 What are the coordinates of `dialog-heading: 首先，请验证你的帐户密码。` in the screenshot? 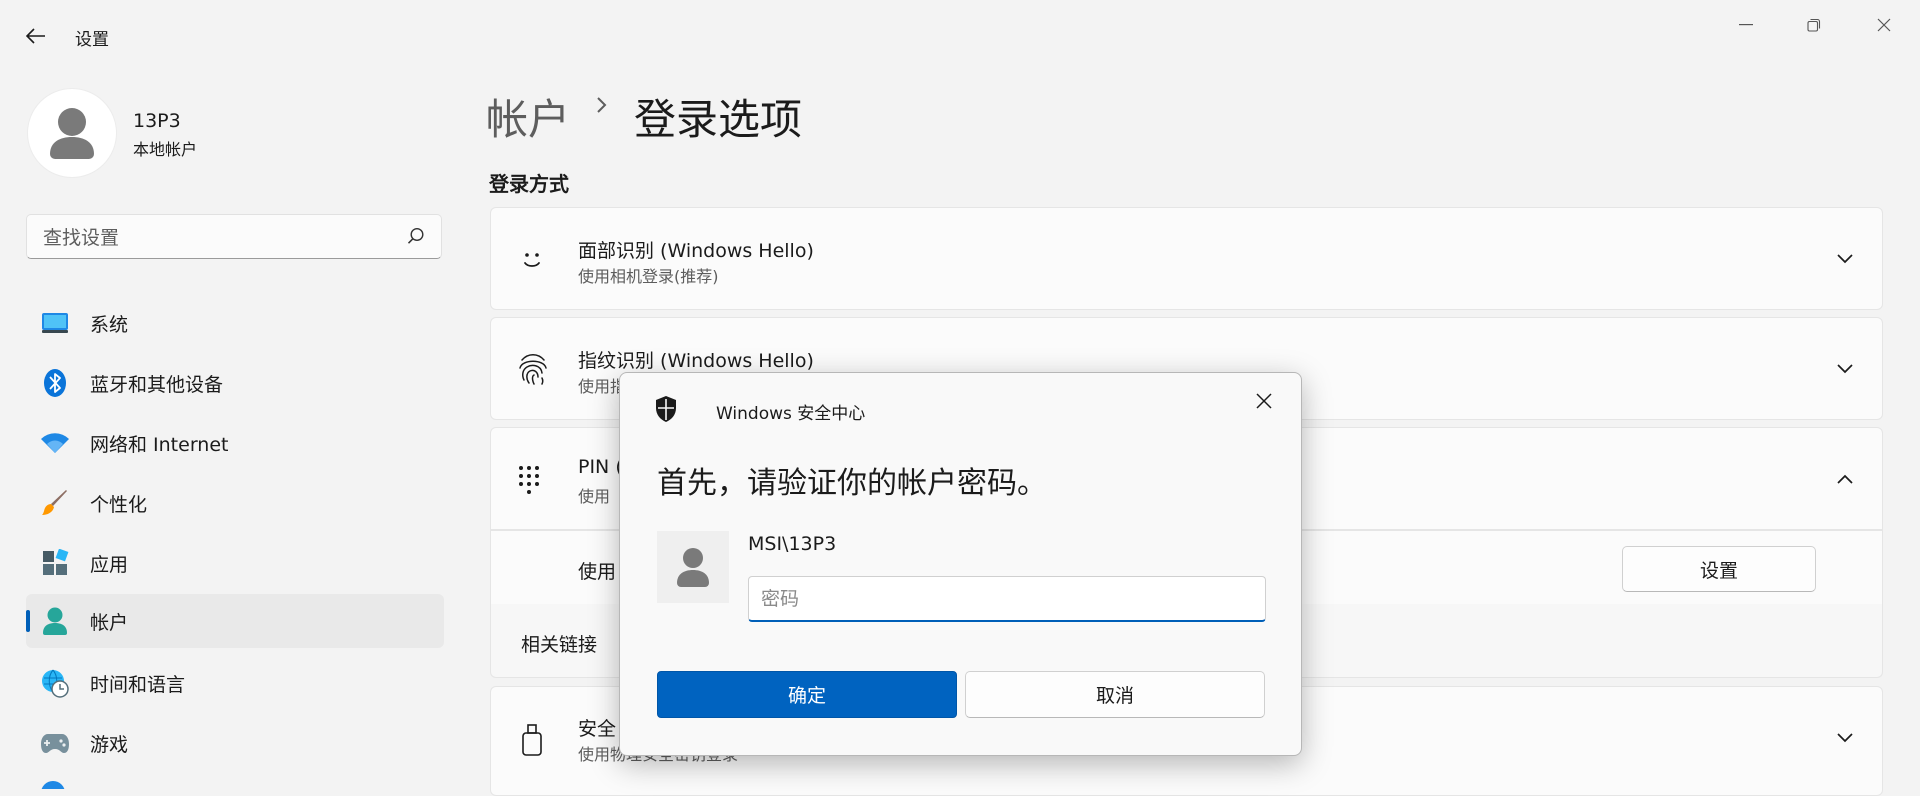 It's located at (852, 483).